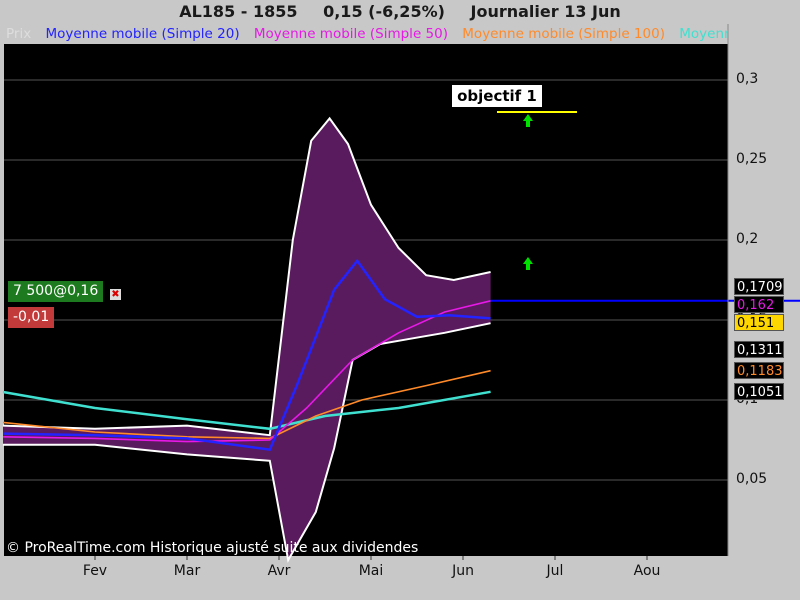  What do you see at coordinates (759, 391) in the screenshot?
I see `price-tag: 0,1051` at bounding box center [759, 391].